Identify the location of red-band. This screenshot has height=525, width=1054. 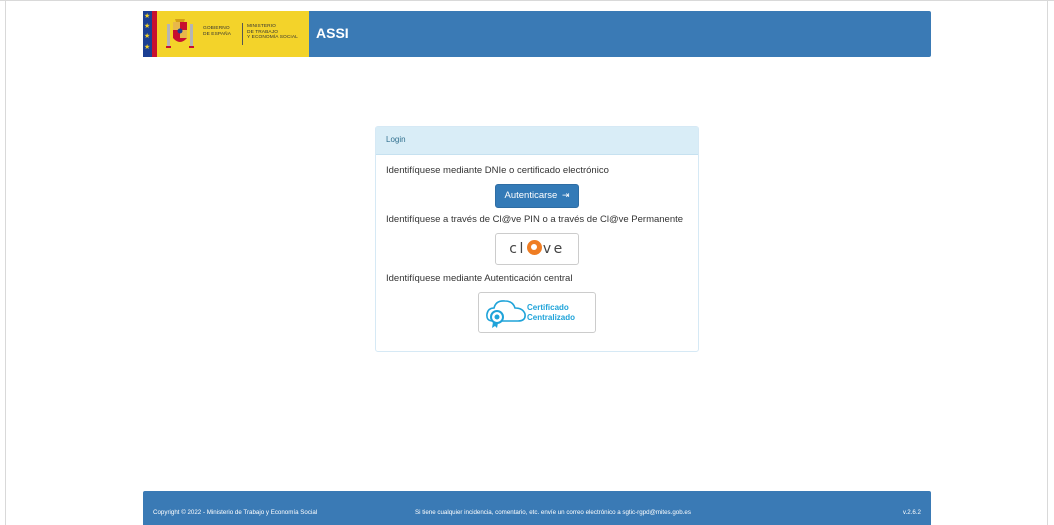
(154, 34).